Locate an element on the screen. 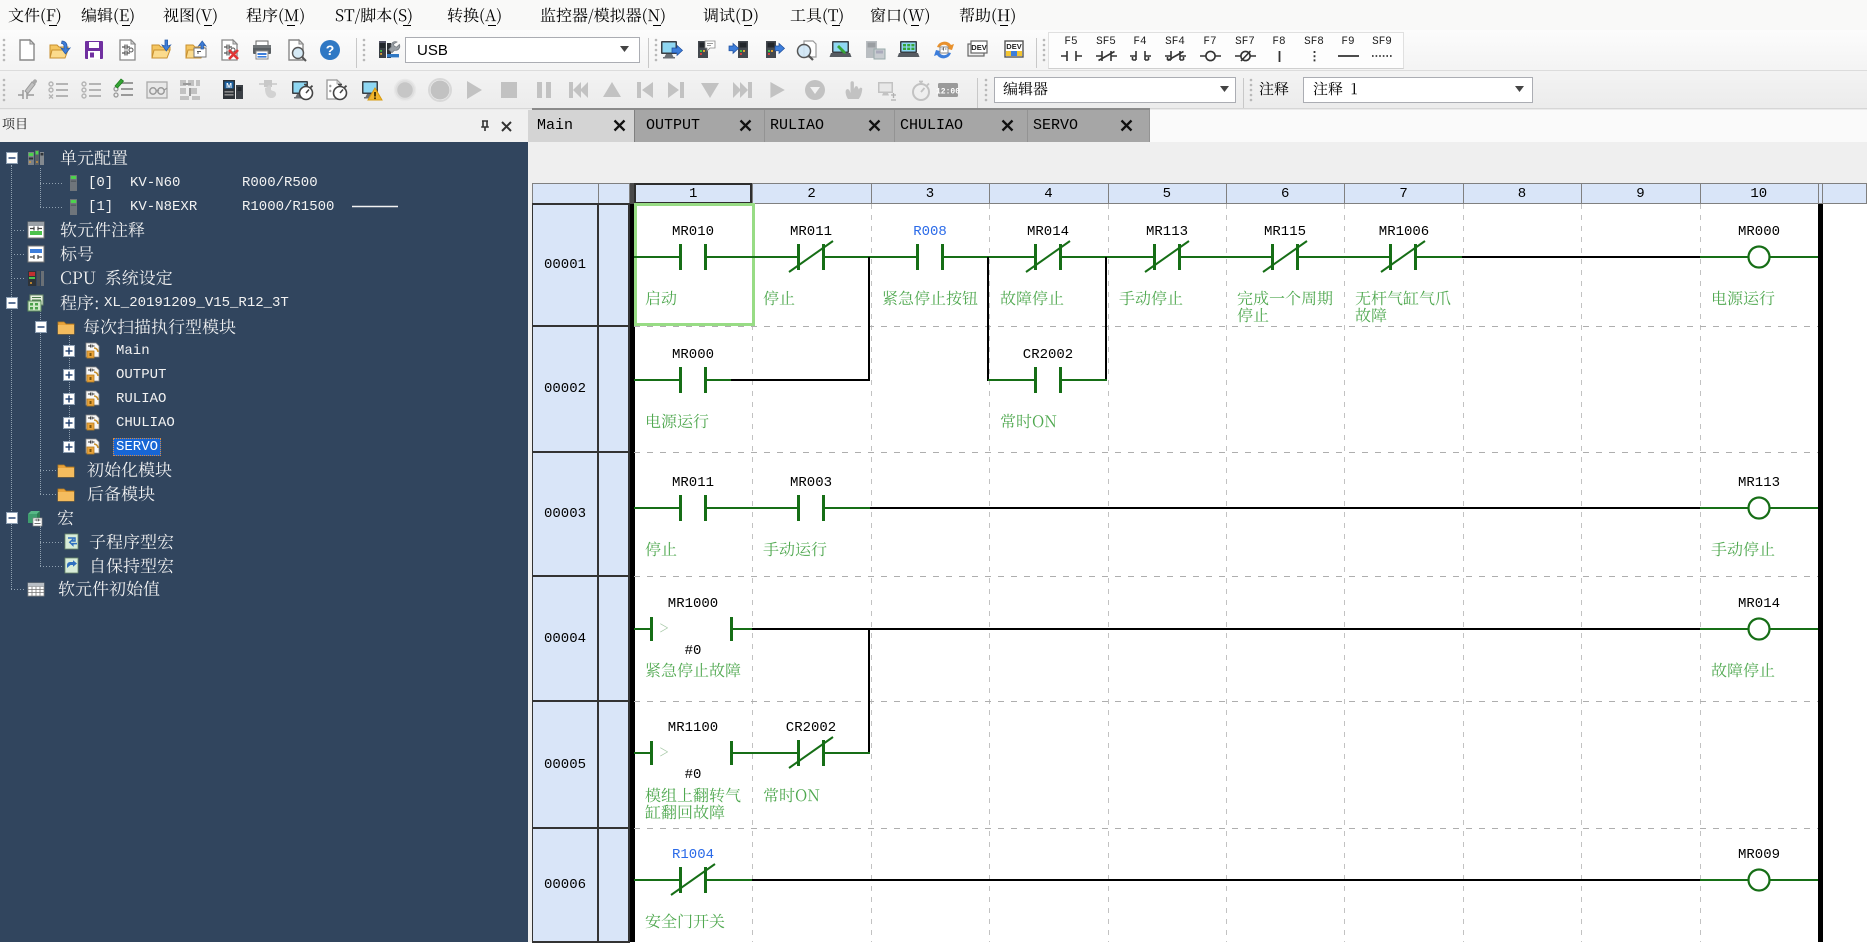 This screenshot has width=1867, height=943. svg-text: 12:00 is located at coordinates (948, 92).